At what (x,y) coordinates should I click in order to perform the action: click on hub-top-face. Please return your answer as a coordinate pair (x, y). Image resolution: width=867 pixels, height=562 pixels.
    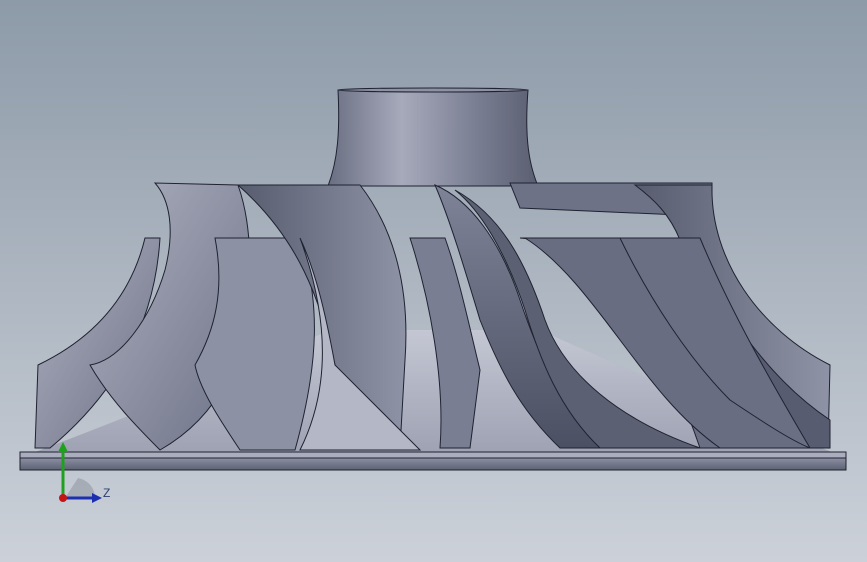
    Looking at the image, I should click on (433, 90).